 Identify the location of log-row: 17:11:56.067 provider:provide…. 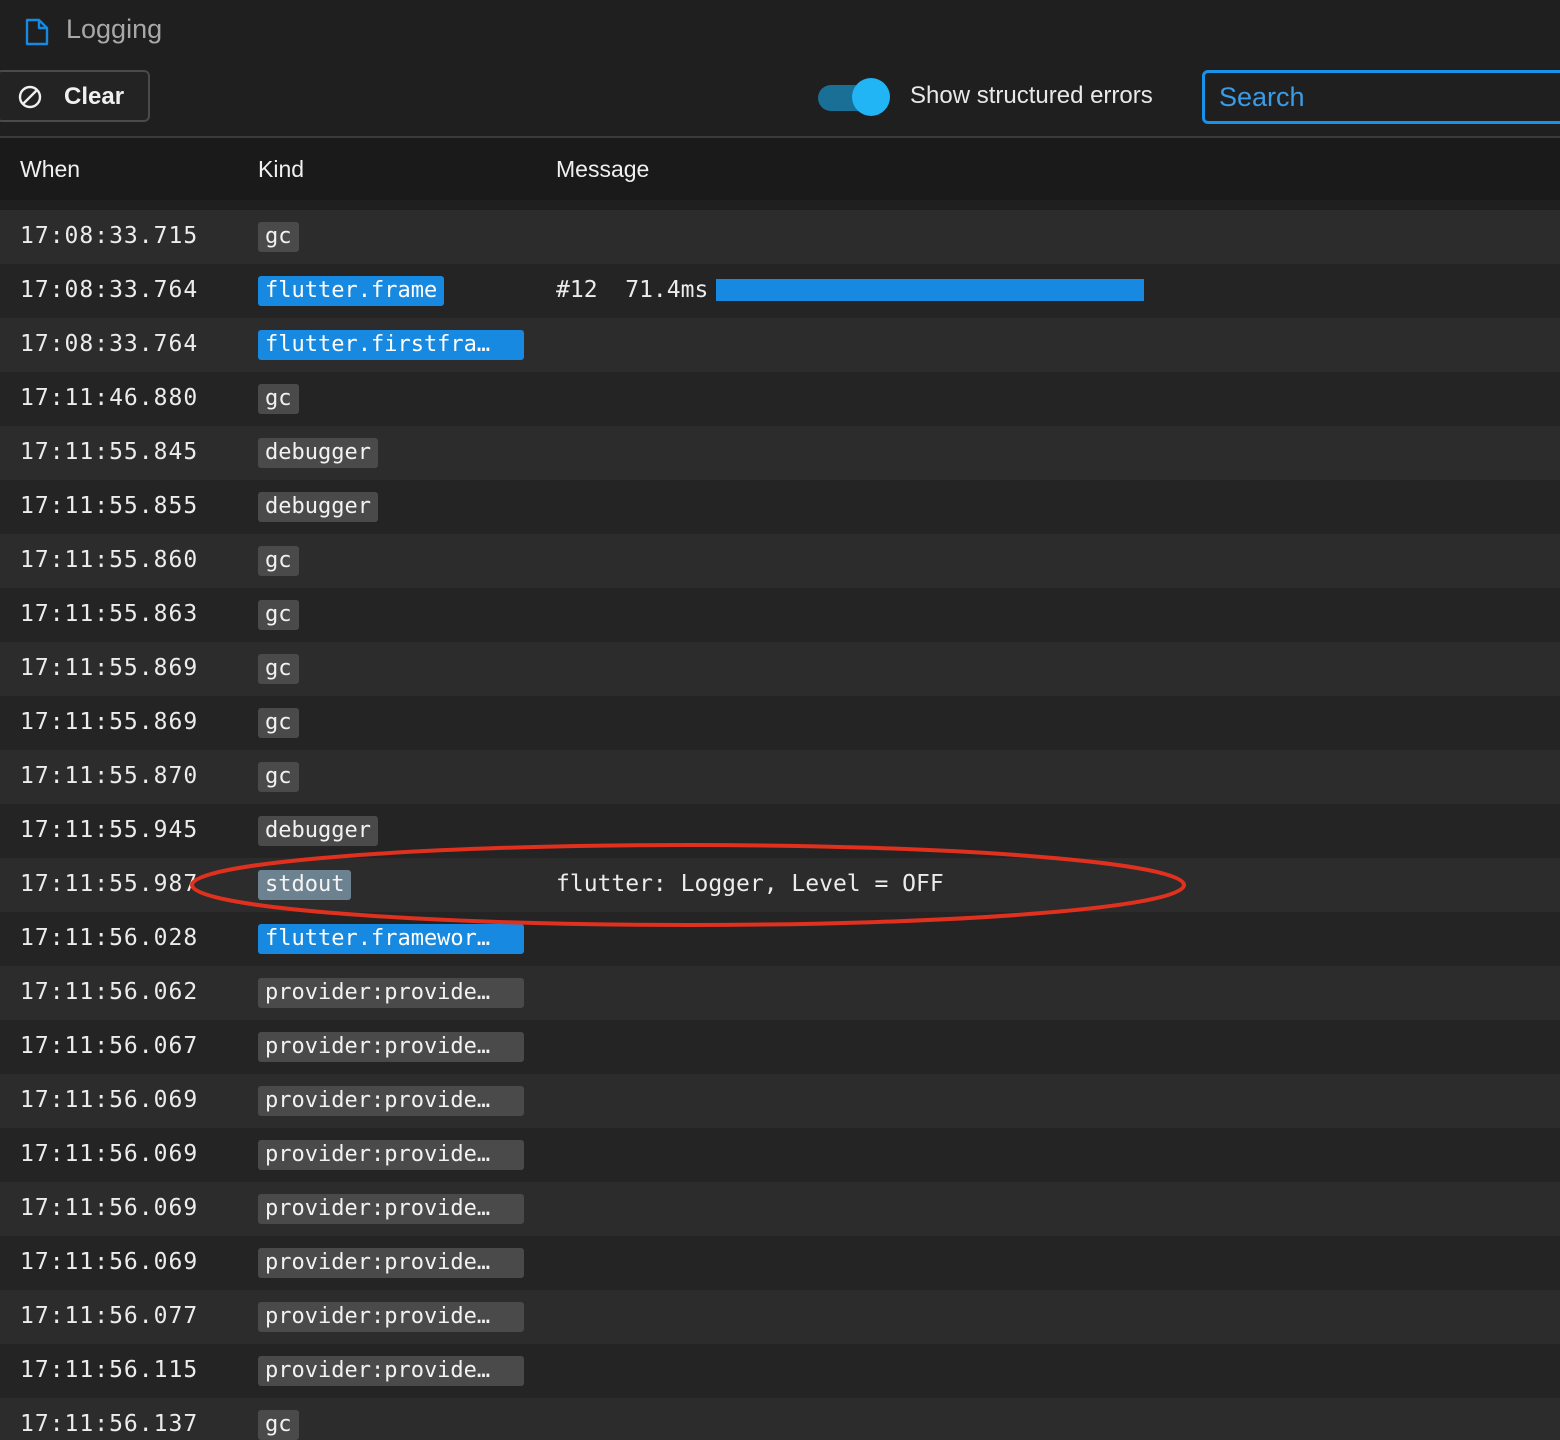
(780, 1047).